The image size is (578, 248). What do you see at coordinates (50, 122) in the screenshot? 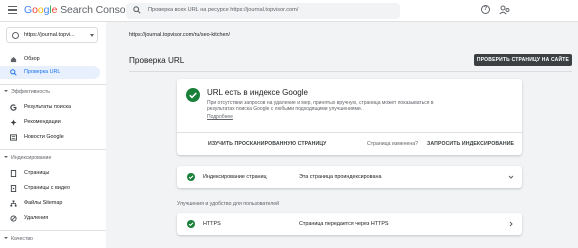
I see `sidebar-item-recommendations: Рекомендации` at bounding box center [50, 122].